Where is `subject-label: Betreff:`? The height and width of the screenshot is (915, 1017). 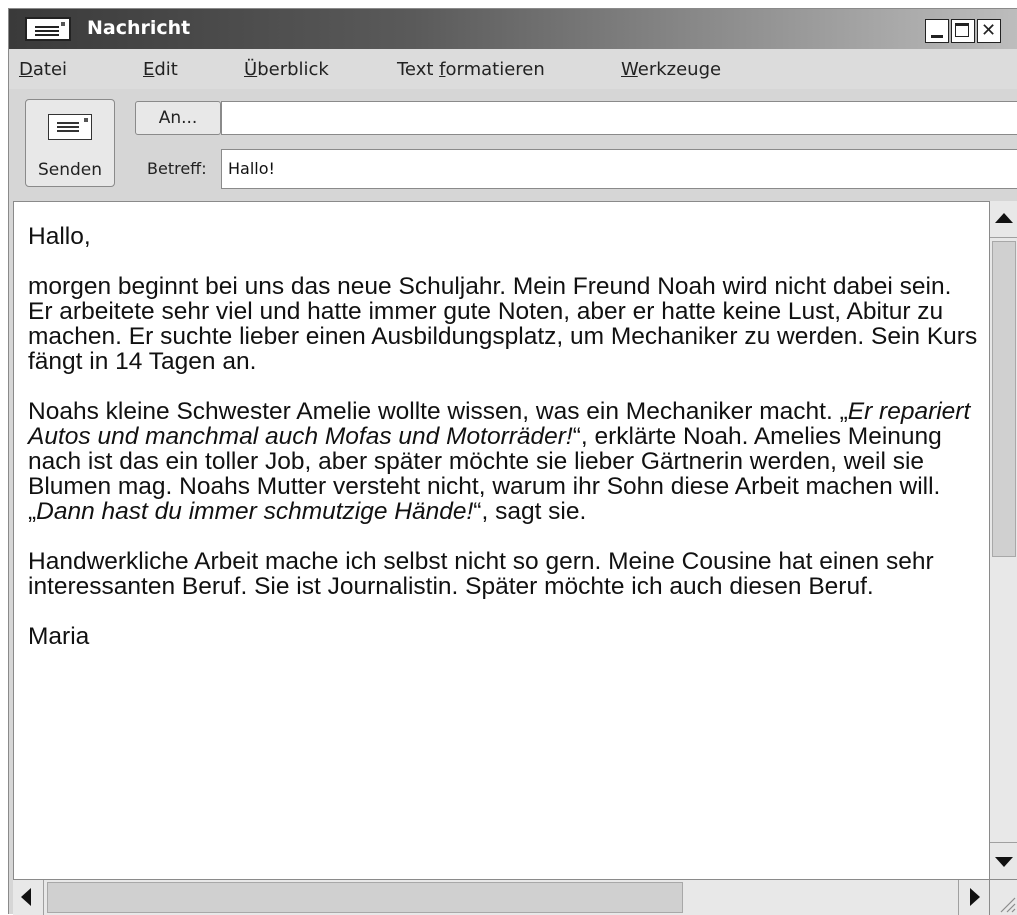 subject-label: Betreff: is located at coordinates (177, 168).